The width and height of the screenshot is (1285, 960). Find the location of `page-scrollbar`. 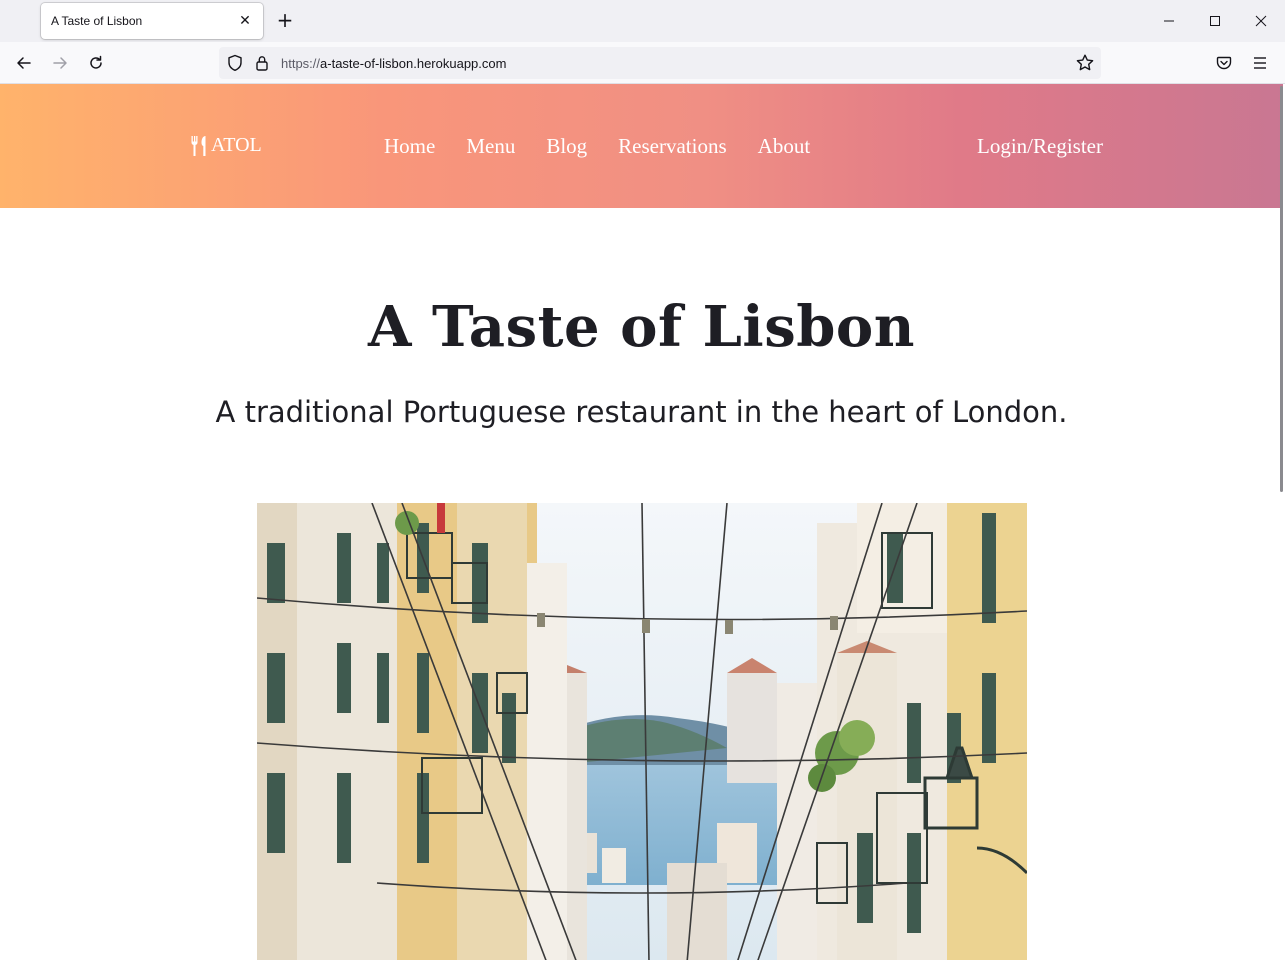

page-scrollbar is located at coordinates (1281, 289).